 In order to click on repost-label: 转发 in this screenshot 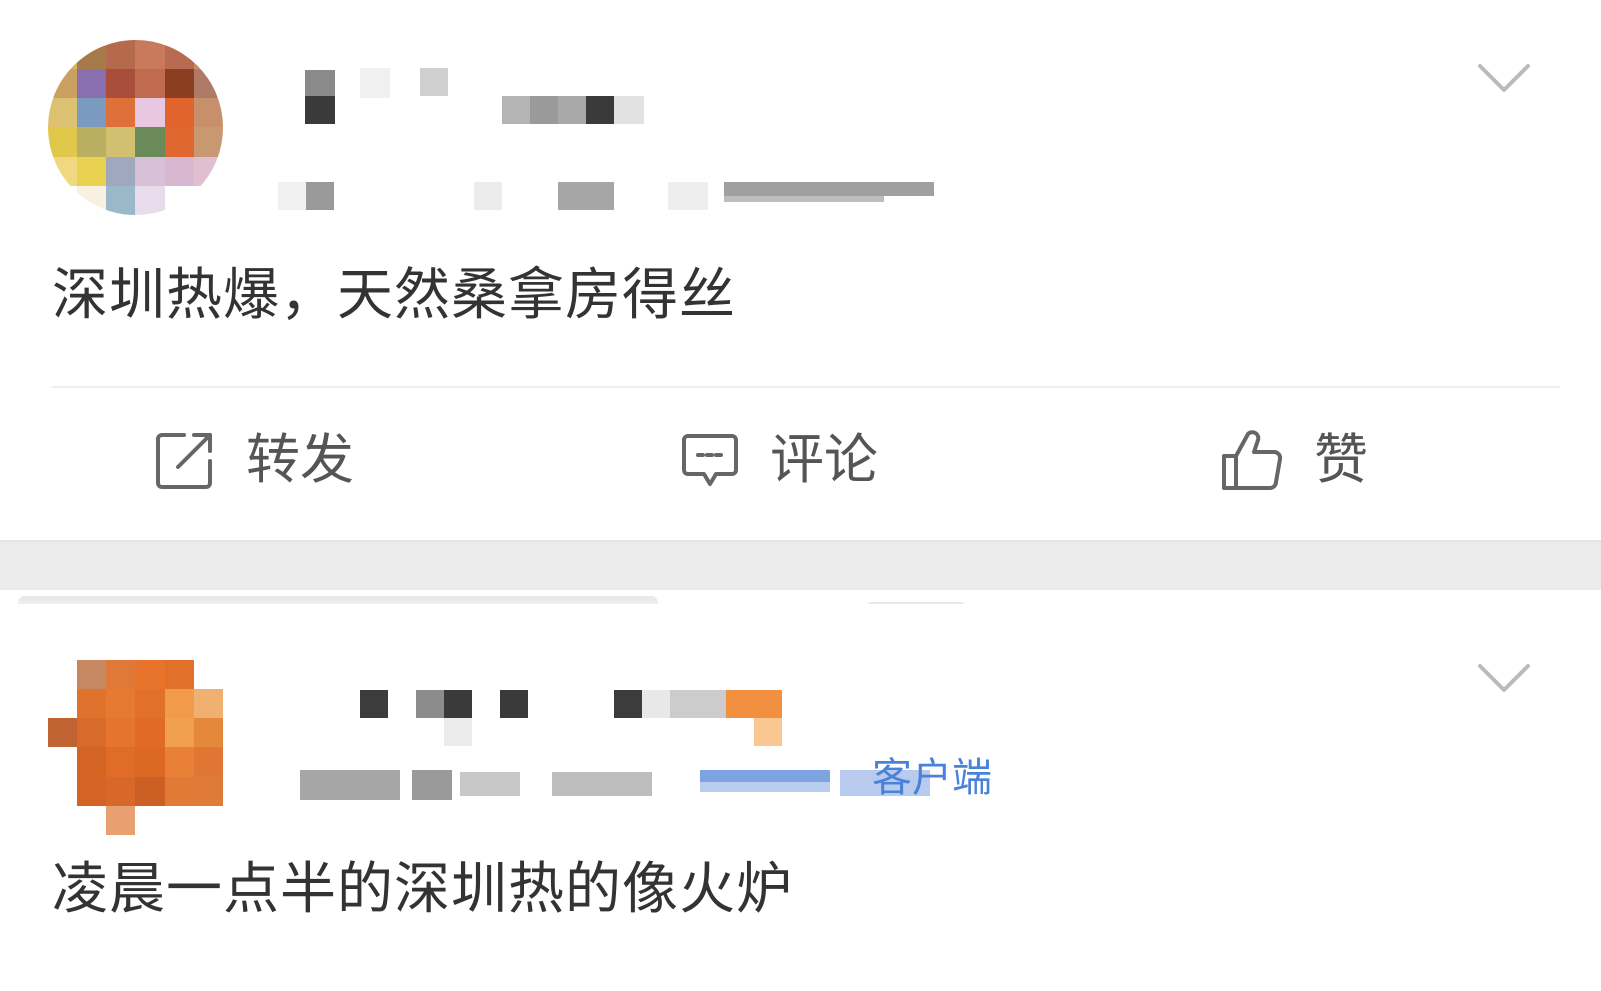, I will do `click(300, 459)`.